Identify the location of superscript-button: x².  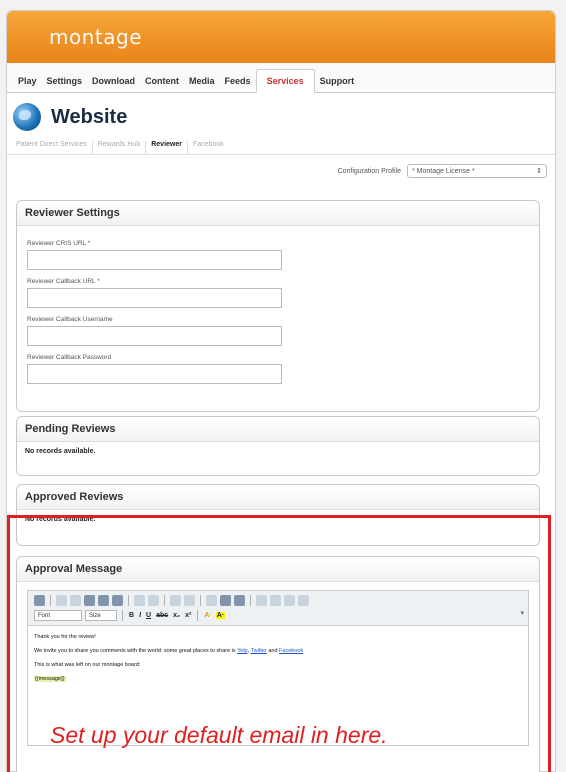
(188, 615).